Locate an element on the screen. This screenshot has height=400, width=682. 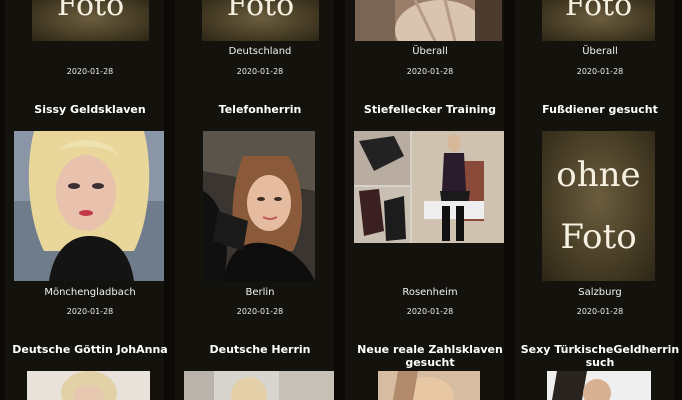
listing-title: Sissy Geldsklaven is located at coordinates (90, 109).